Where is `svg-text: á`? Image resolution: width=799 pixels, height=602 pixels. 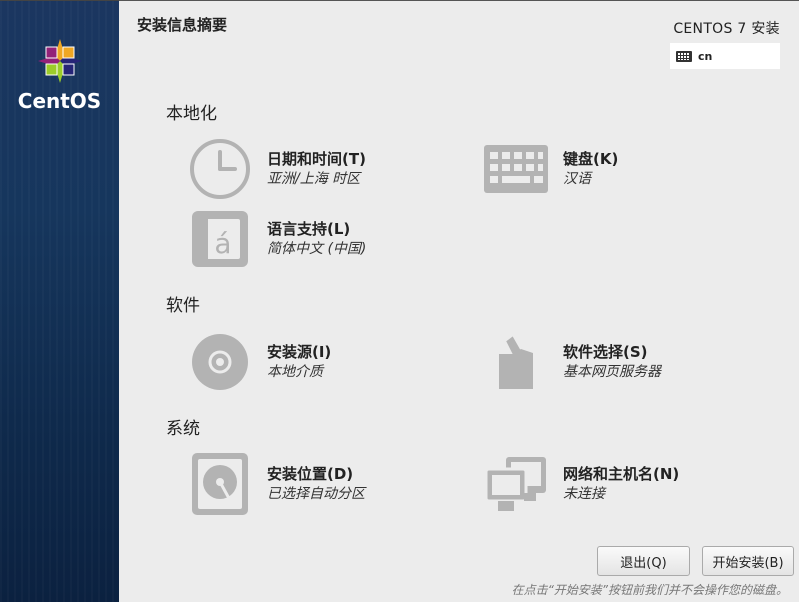 svg-text: á is located at coordinates (222, 243).